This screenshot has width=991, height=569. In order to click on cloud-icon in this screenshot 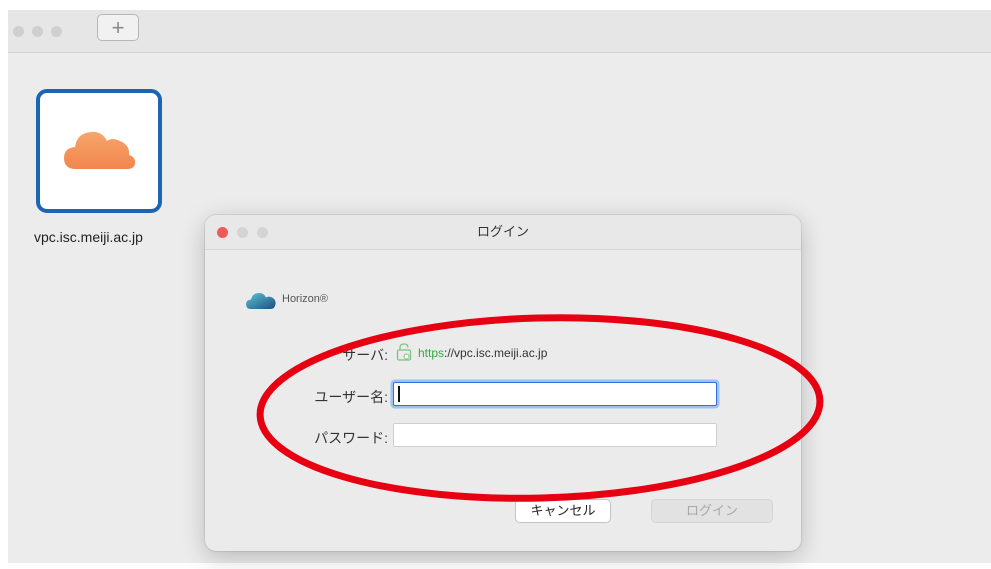, I will do `click(100, 150)`.